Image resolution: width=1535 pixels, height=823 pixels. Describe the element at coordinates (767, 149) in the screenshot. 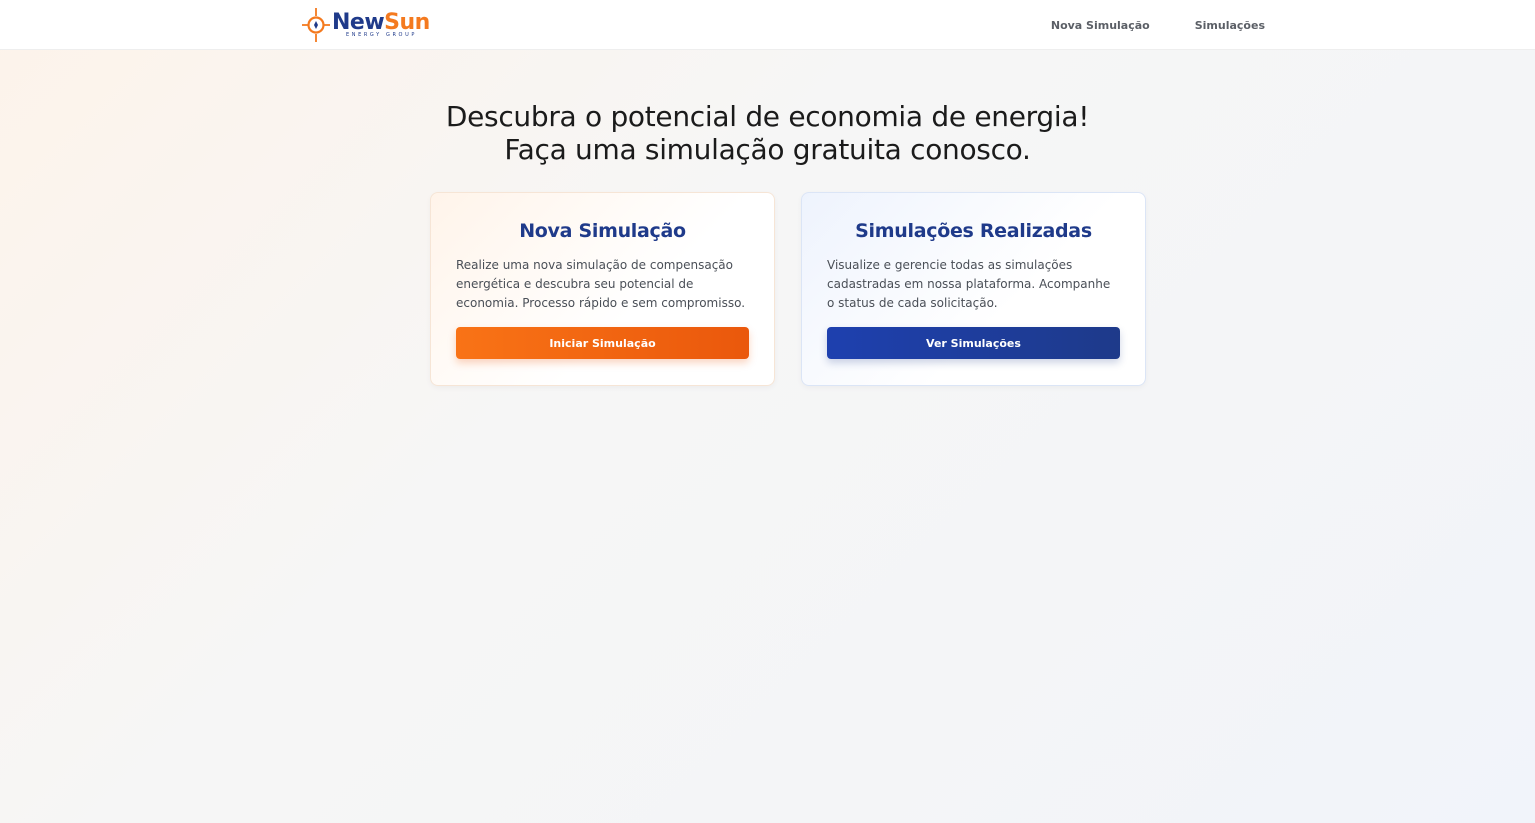

I see `hero-line-2: Faça uma simulação gratuita conosco.` at that location.